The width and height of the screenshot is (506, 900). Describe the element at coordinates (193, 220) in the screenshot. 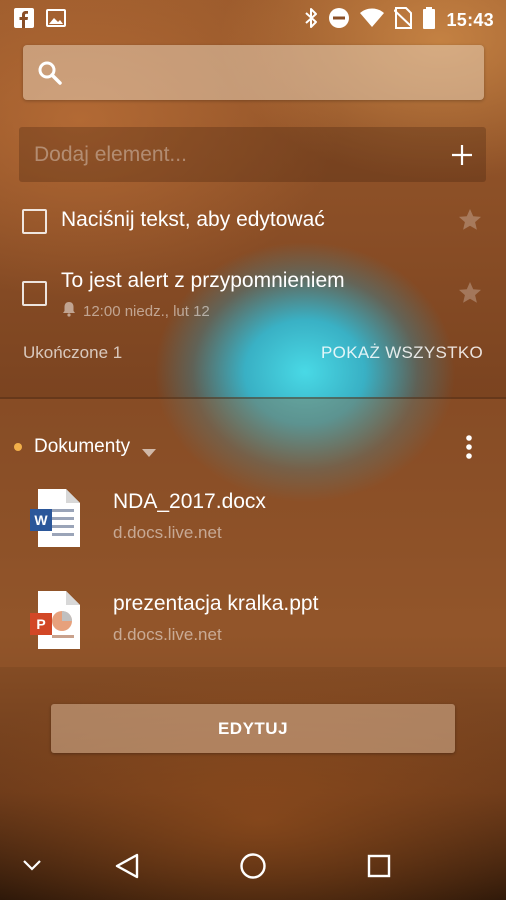

I see `task-title: Naciśnij tekst, aby edytować` at that location.